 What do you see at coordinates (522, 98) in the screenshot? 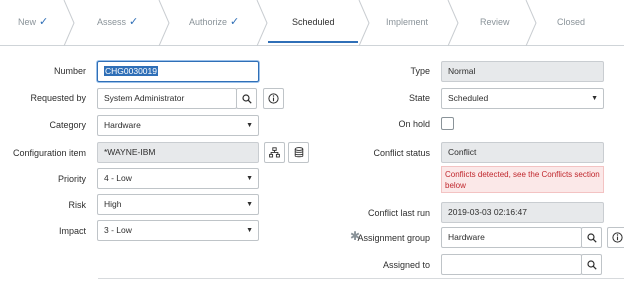
I see `state-select: Scheduled ▼` at bounding box center [522, 98].